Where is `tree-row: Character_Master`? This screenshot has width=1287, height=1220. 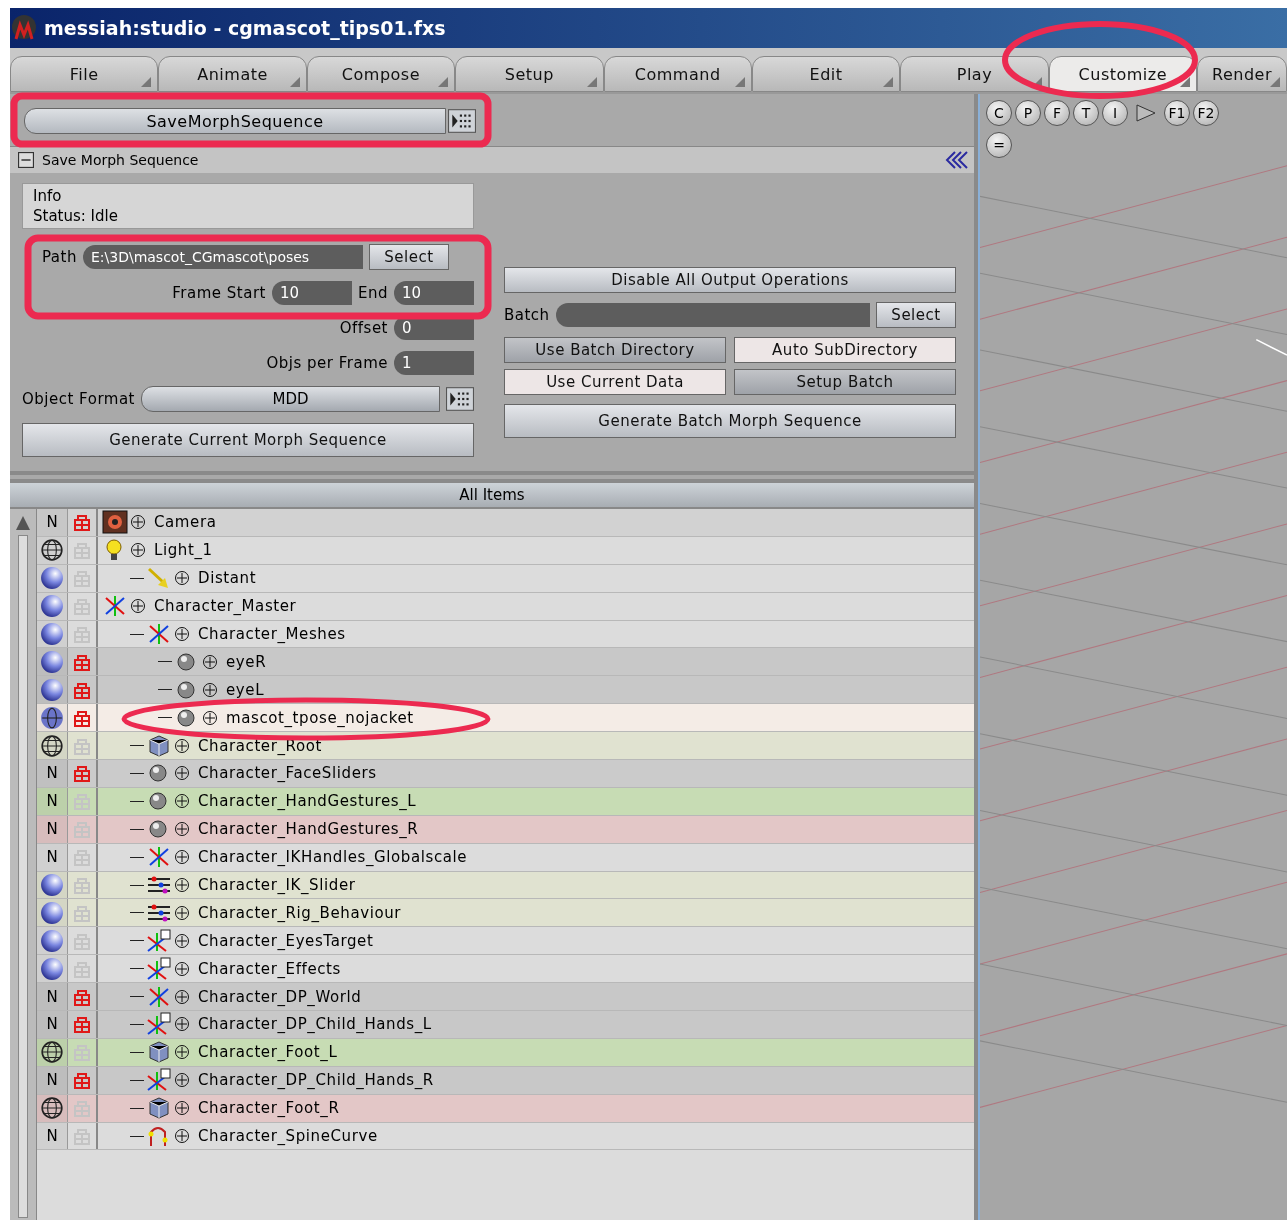
tree-row: Character_Master is located at coordinates (505, 606).